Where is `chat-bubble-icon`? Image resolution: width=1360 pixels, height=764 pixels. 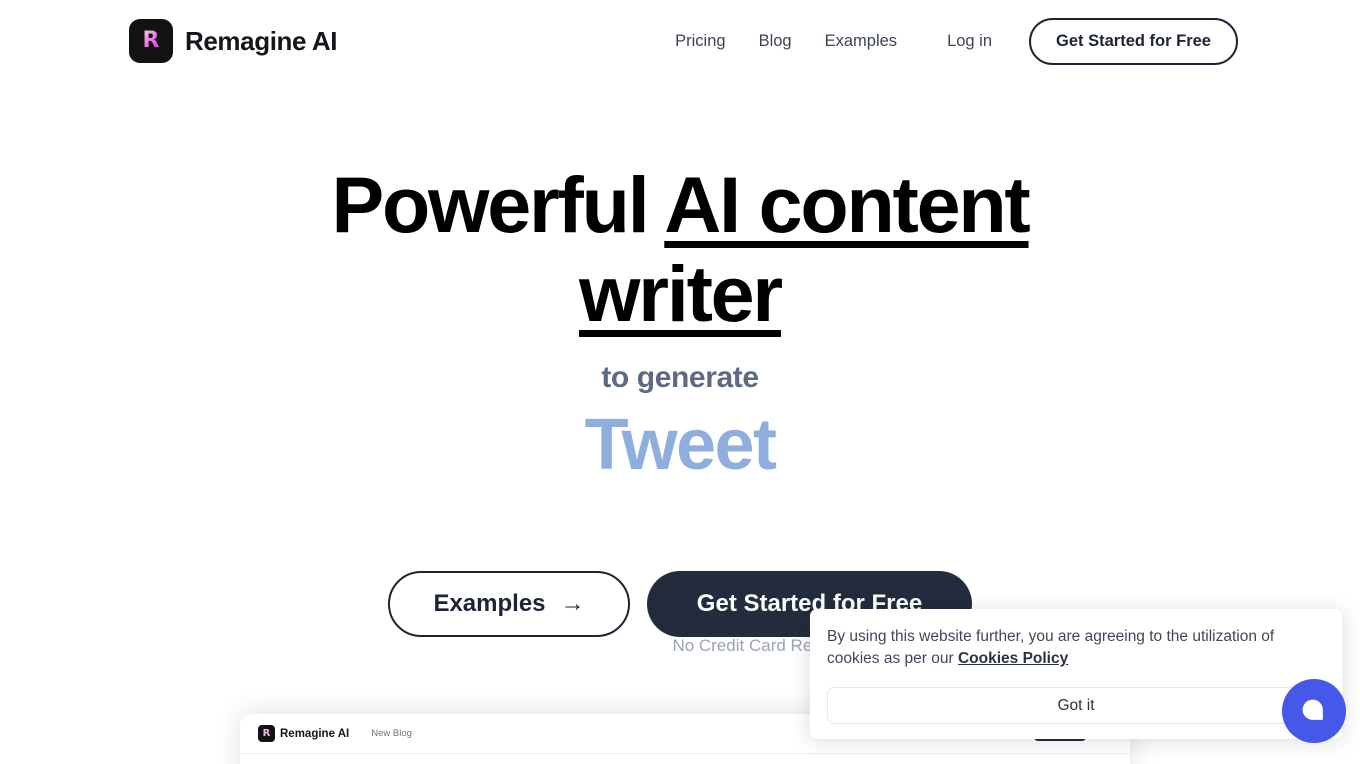
chat-bubble-icon is located at coordinates (1314, 711).